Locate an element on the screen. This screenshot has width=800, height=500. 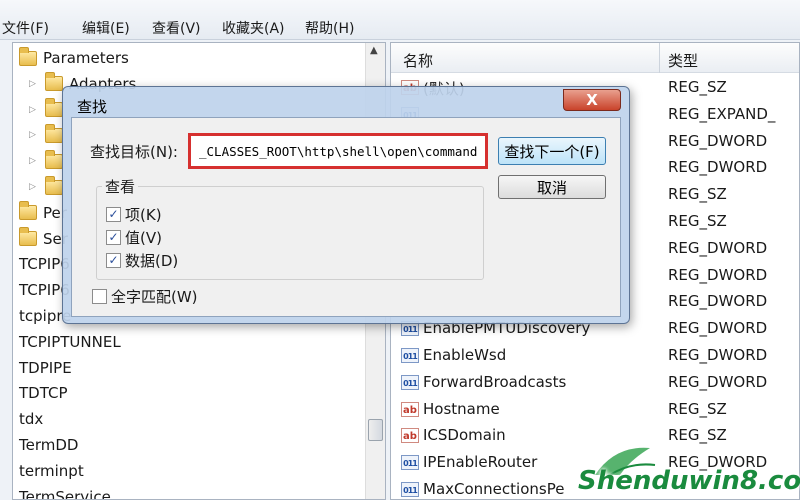
watermark-text: Shenduwin8.com is located at coordinates (689, 481).